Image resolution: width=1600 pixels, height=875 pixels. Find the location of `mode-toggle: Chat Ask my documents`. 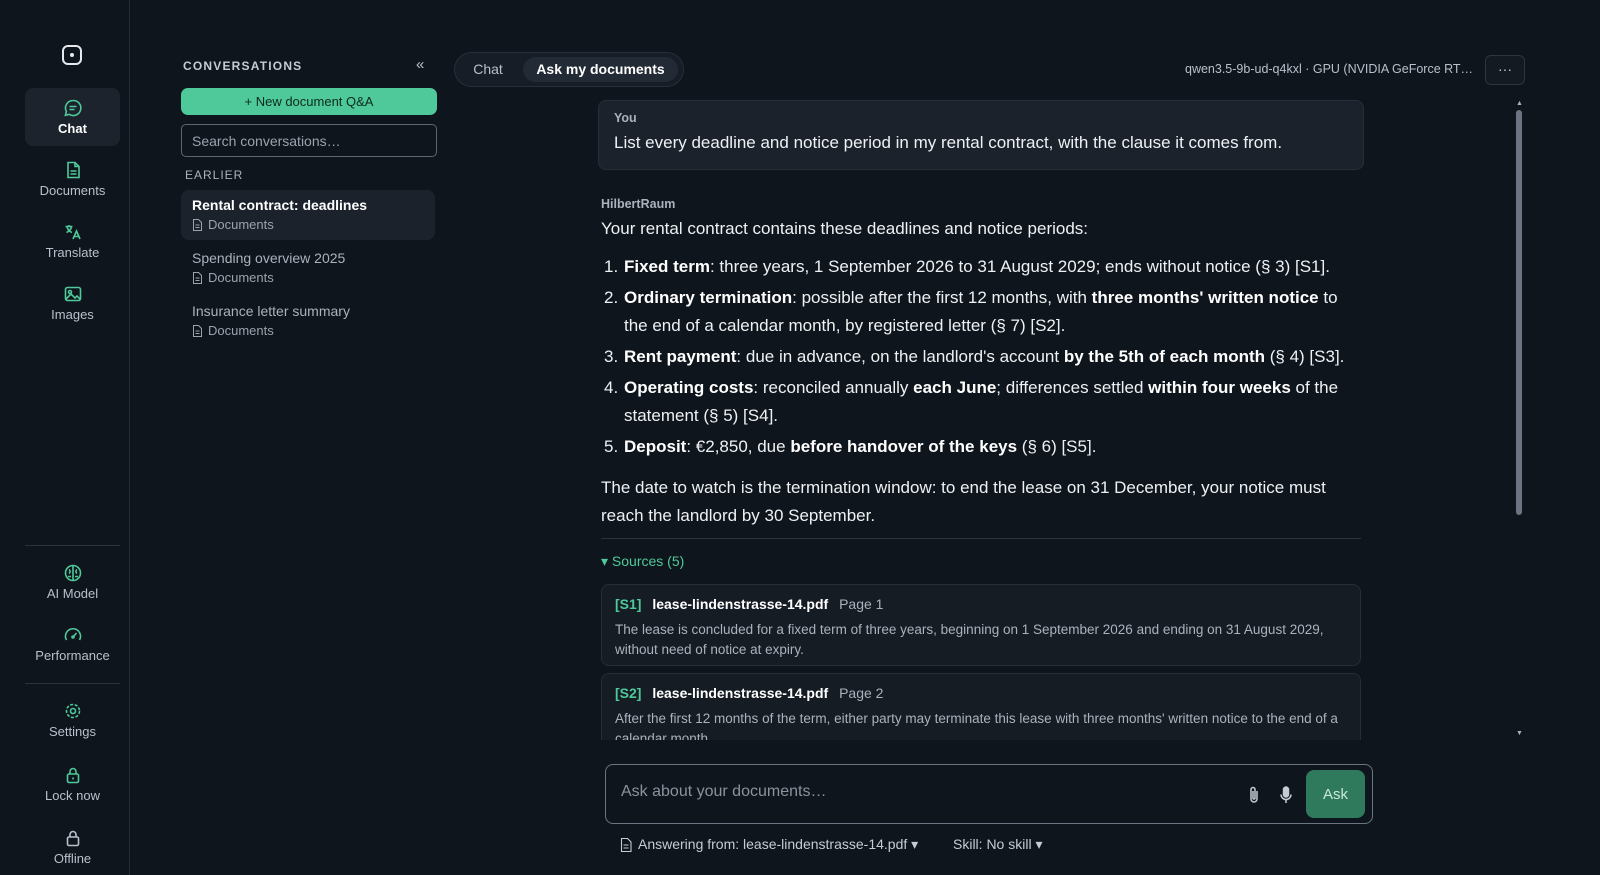

mode-toggle: Chat Ask my documents is located at coordinates (569, 69).